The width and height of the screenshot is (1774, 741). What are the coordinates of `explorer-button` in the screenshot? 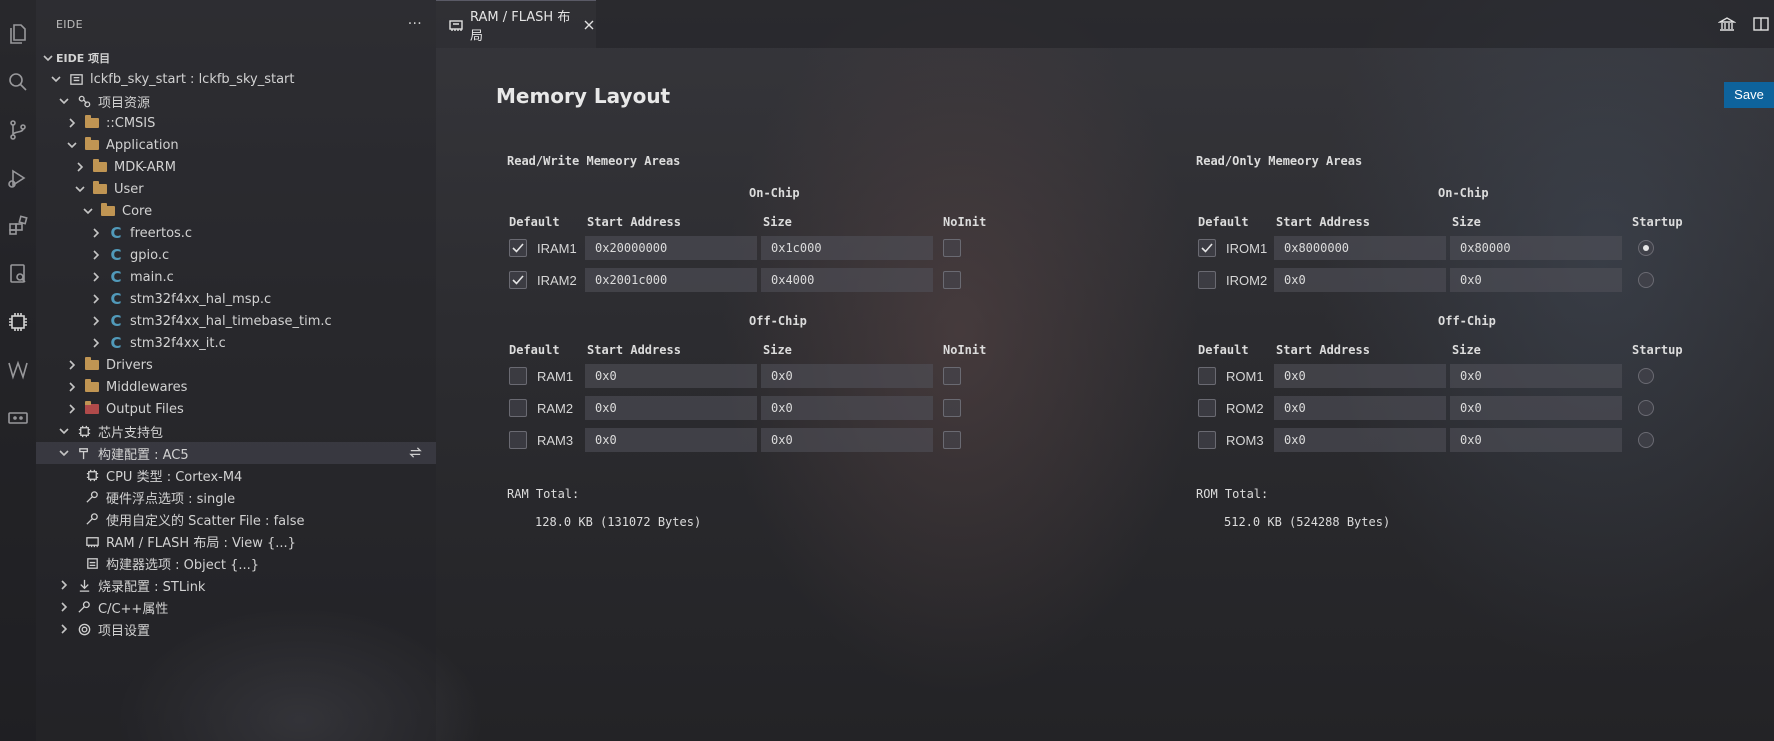 It's located at (18, 34).